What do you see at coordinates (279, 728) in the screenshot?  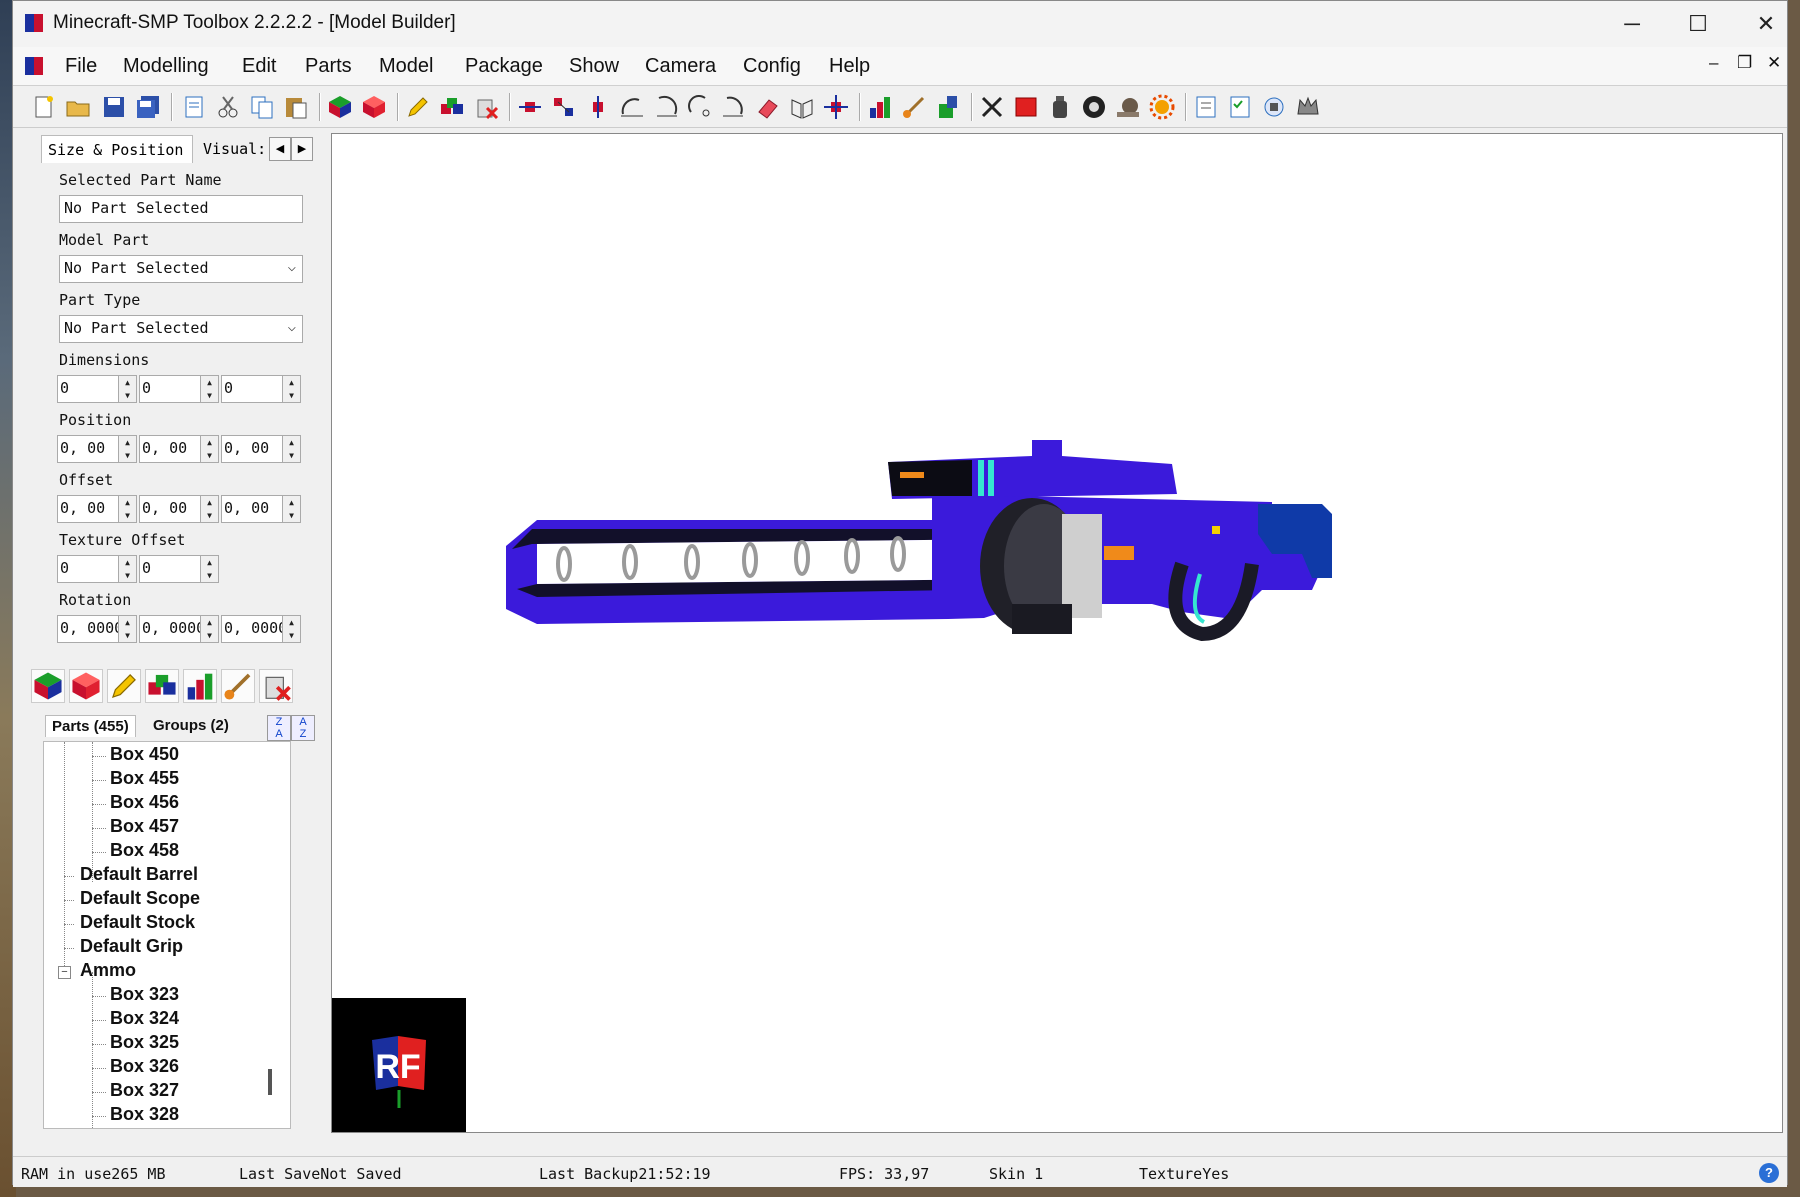 I see `sort-za-button: ZA` at bounding box center [279, 728].